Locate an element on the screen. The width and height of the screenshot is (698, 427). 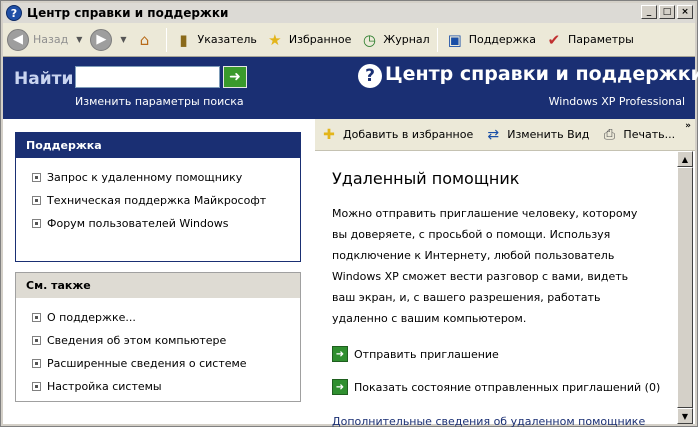
vertical-scrollbar: ▲ ▼ is located at coordinates (685, 287).